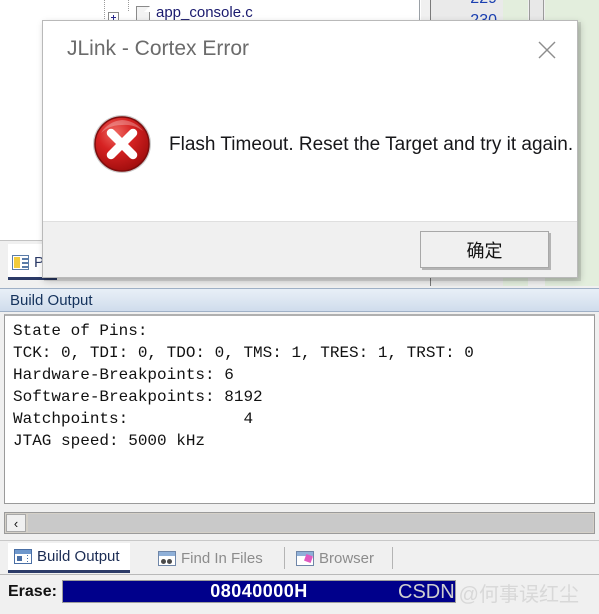 Image resolution: width=599 pixels, height=614 pixels. I want to click on error-circle-x-icon, so click(122, 144).